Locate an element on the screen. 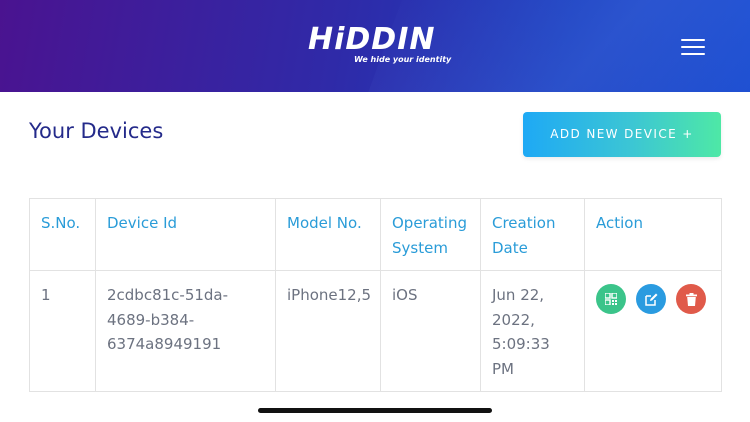 The width and height of the screenshot is (750, 422). add-new-device-button: ADD NEW DEVICE + is located at coordinates (622, 134).